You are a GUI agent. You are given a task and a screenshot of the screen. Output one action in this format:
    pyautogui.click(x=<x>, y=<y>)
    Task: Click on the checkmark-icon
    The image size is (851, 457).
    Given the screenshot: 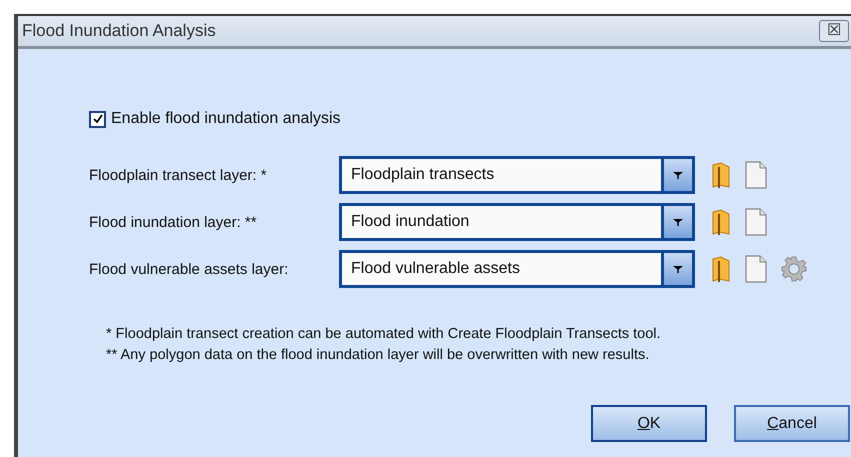 What is the action you would take?
    pyautogui.click(x=98, y=119)
    